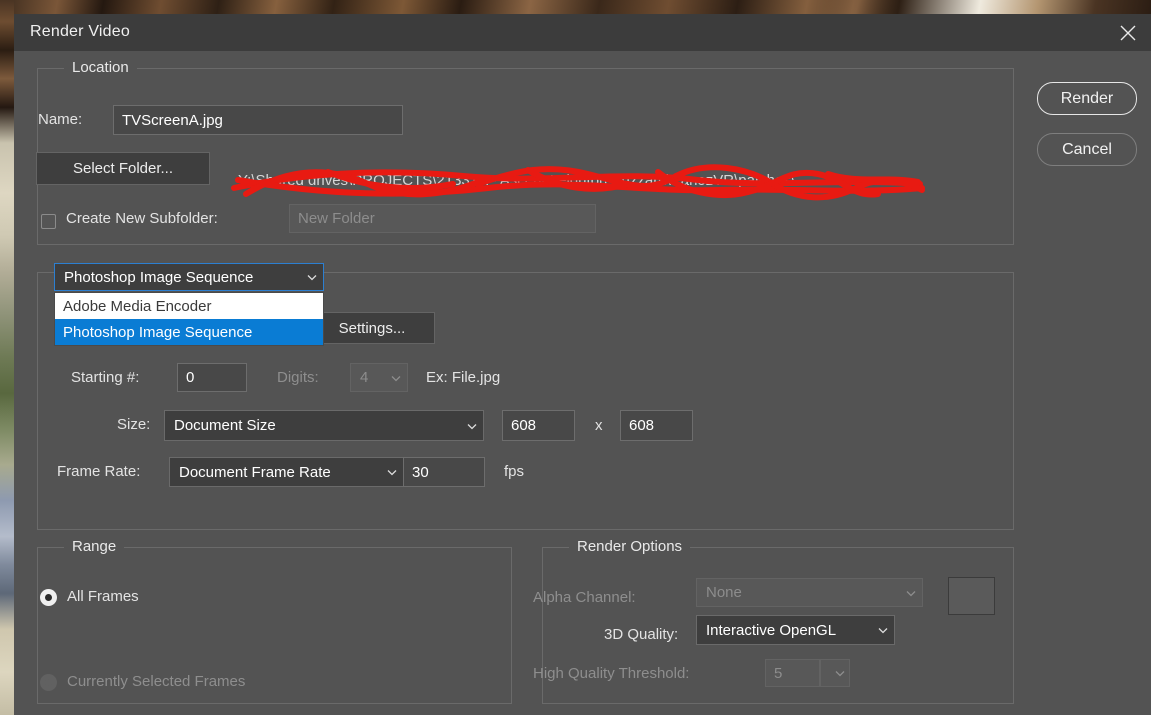 Image resolution: width=1151 pixels, height=715 pixels. Describe the element at coordinates (971, 596) in the screenshot. I see `alpha-channel-color-swatch` at that location.